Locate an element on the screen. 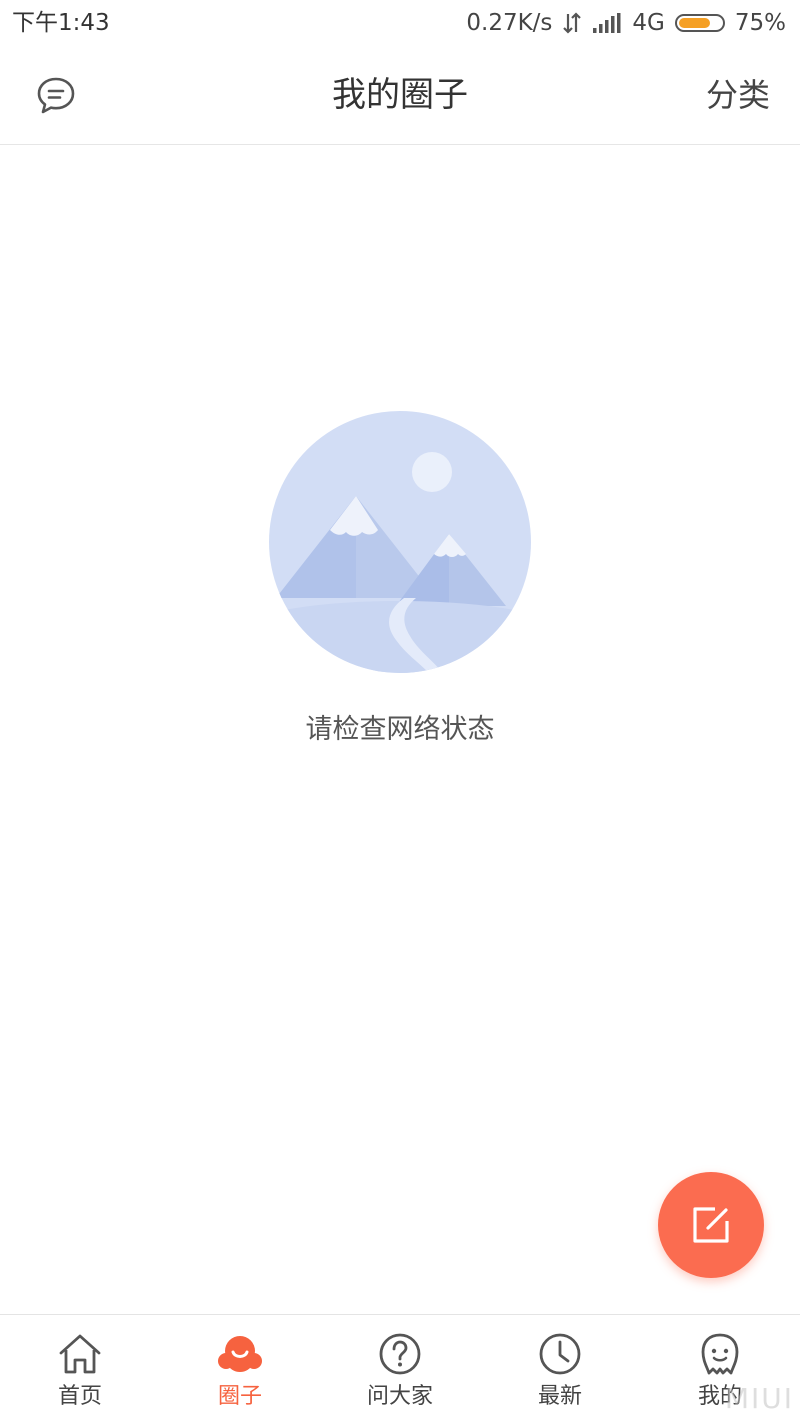  tab-label: 最新 is located at coordinates (559, 1396).